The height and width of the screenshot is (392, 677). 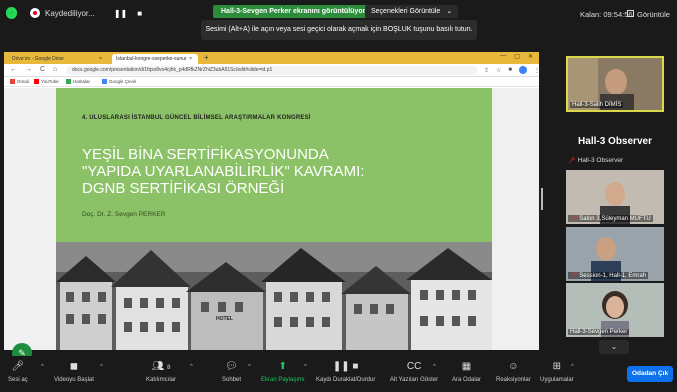 I want to click on chat-caret-icon: ^, so click(x=249, y=367).